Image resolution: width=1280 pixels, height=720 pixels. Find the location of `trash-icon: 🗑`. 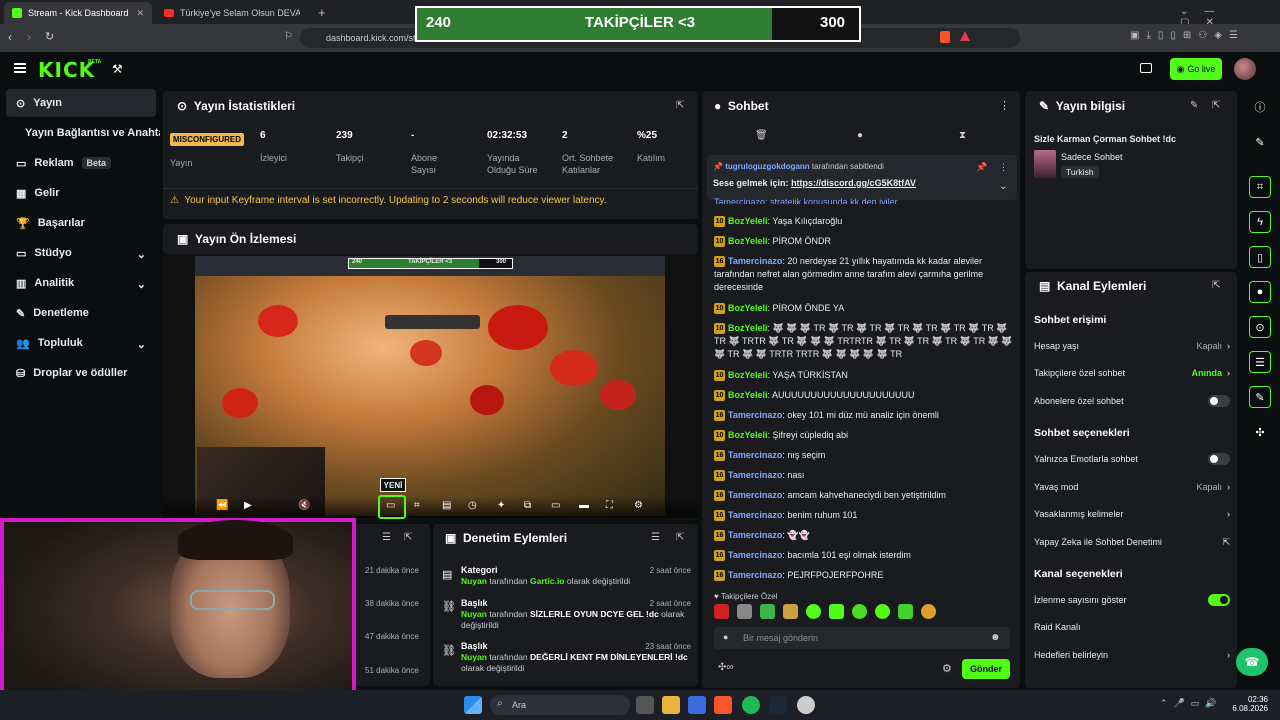

trash-icon: 🗑 is located at coordinates (761, 135).